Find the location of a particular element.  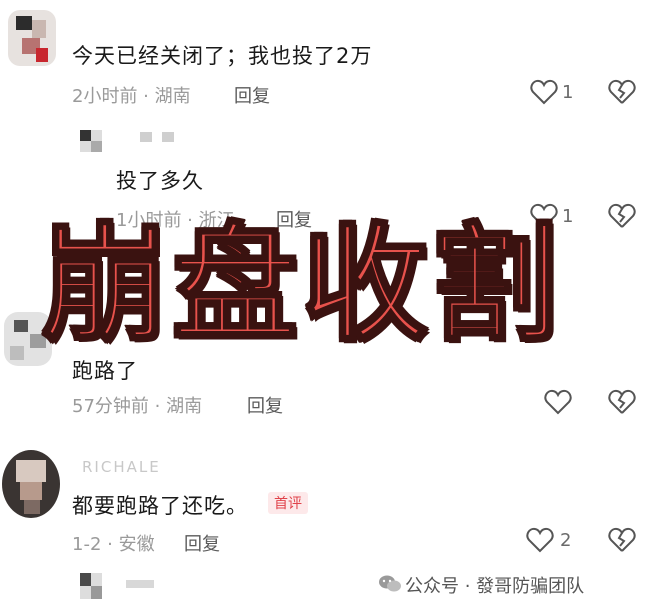

comment-text: 跑路了 is located at coordinates (105, 371).